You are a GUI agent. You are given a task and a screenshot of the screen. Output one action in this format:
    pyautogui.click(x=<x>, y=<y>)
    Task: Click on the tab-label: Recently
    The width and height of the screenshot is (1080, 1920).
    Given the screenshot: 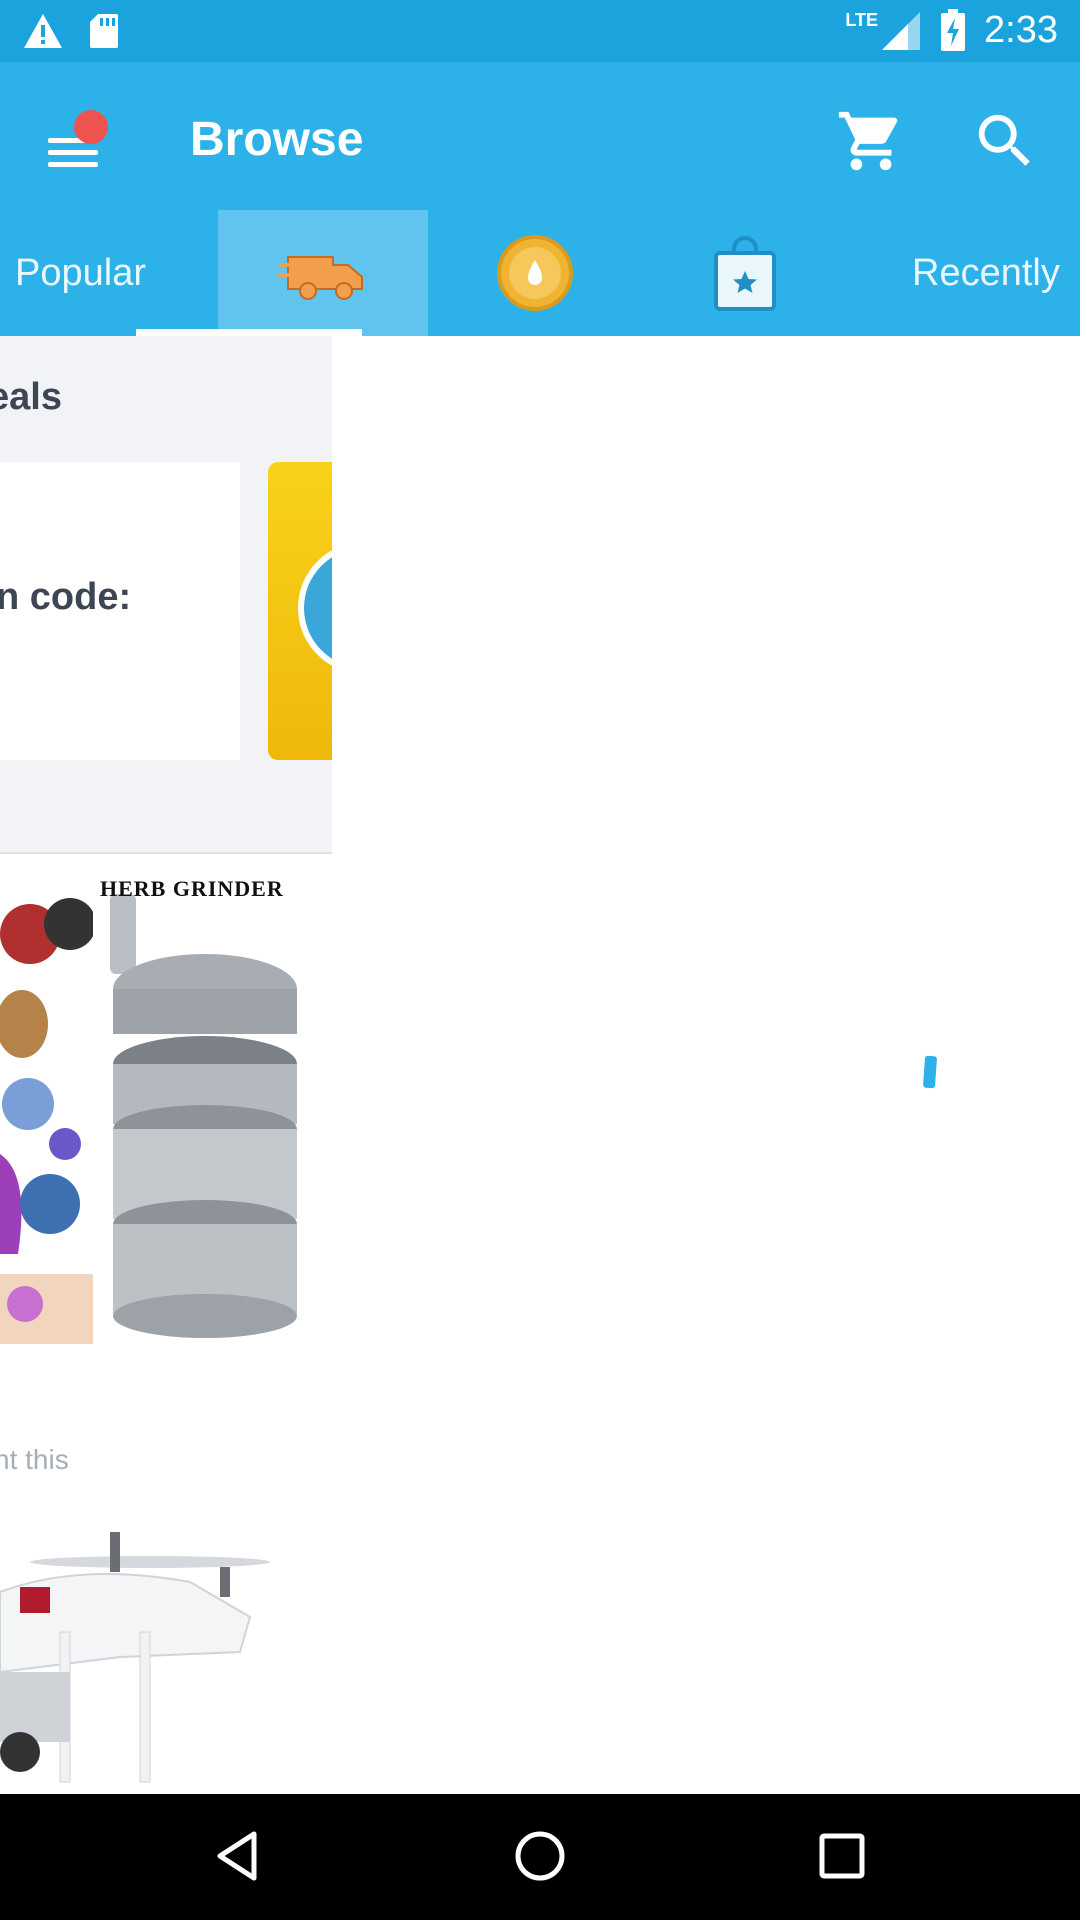 What is the action you would take?
    pyautogui.click(x=986, y=272)
    